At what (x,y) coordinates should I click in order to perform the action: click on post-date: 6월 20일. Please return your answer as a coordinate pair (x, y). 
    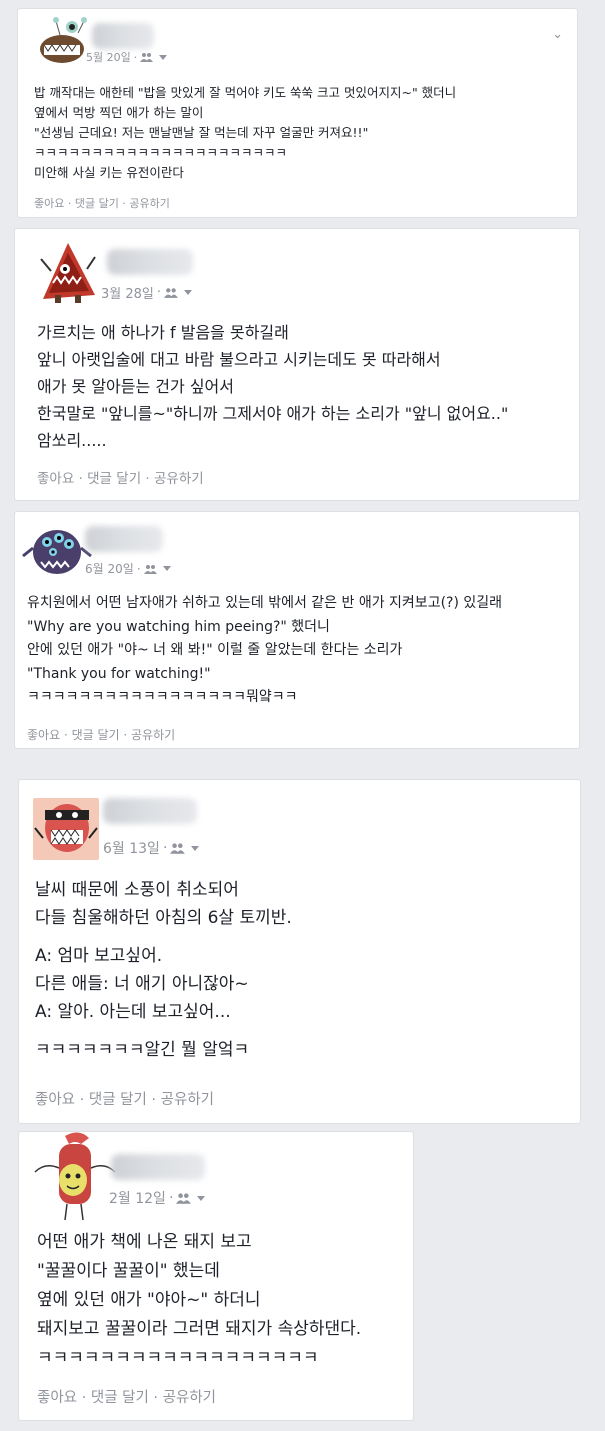
    Looking at the image, I should click on (109, 568).